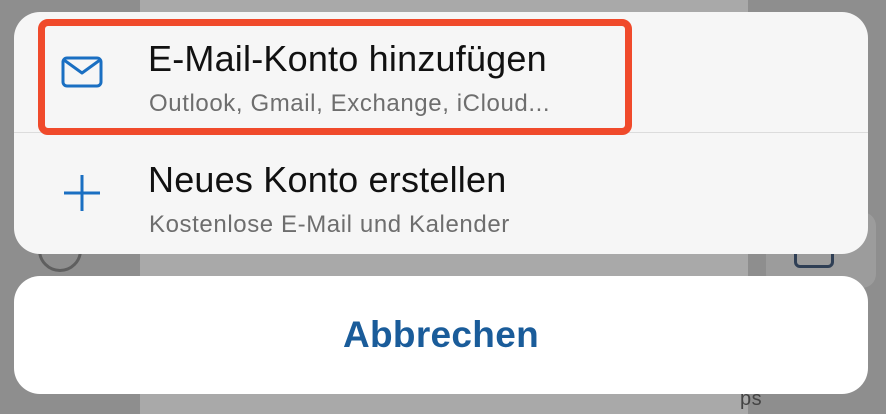 The width and height of the screenshot is (886, 414). Describe the element at coordinates (347, 58) in the screenshot. I see `add-email-account-title: E-Mail-Konto hinzufügen` at that location.